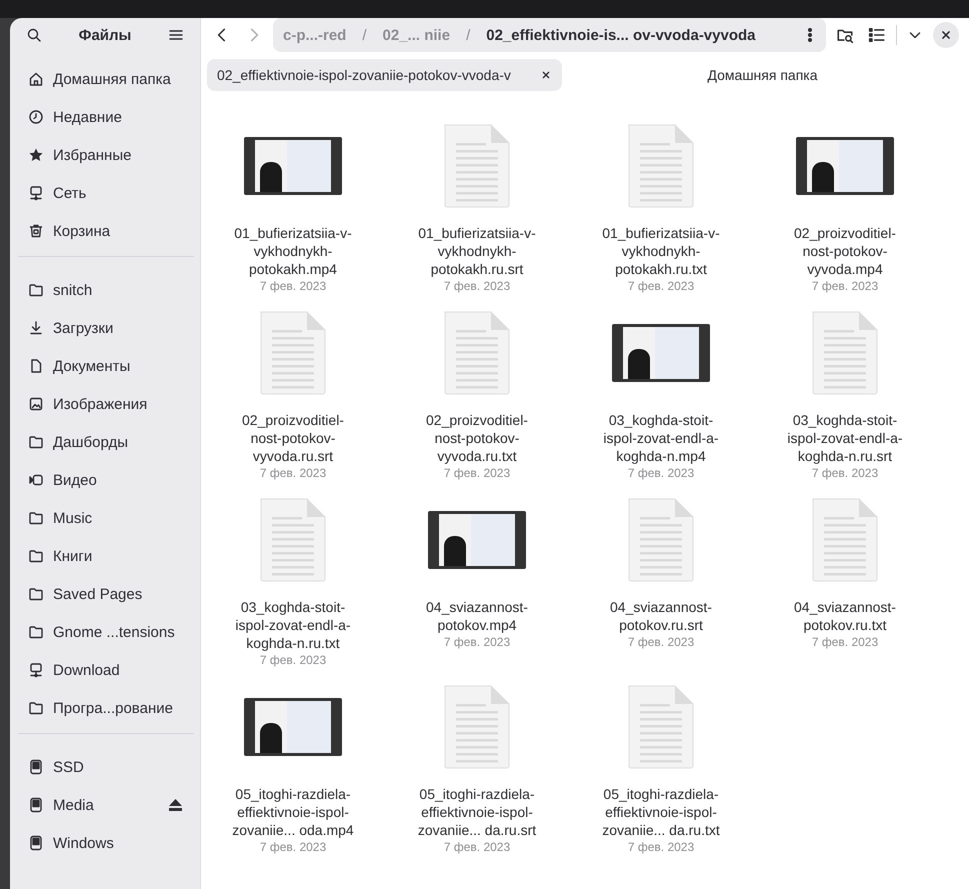 The height and width of the screenshot is (889, 969). Describe the element at coordinates (661, 438) in the screenshot. I see `file-name: 03_koghda-stoit-ispol-zovat-endl-a-koghda-n.mp4` at that location.